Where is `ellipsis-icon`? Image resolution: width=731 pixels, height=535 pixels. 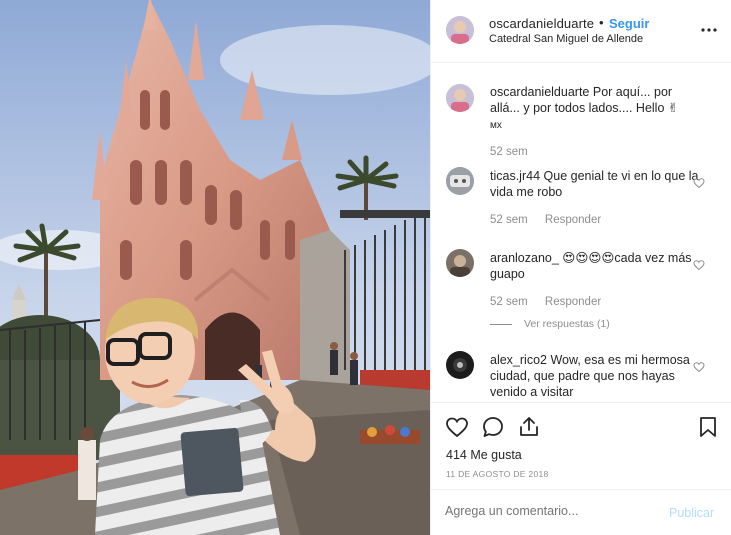
ellipsis-icon is located at coordinates (709, 30).